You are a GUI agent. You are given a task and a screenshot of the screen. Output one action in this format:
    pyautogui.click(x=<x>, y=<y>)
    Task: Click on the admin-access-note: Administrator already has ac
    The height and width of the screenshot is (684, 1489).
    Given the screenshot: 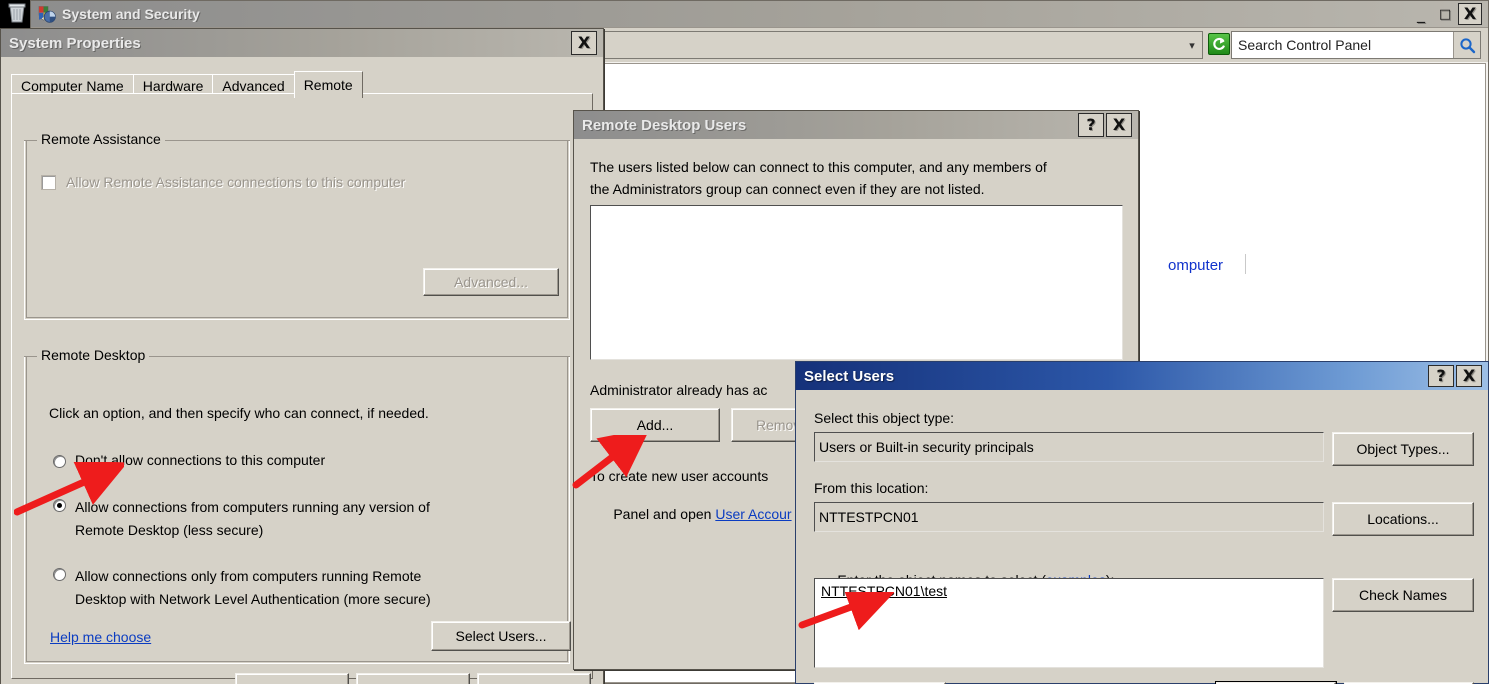 What is the action you would take?
    pyautogui.click(x=679, y=390)
    